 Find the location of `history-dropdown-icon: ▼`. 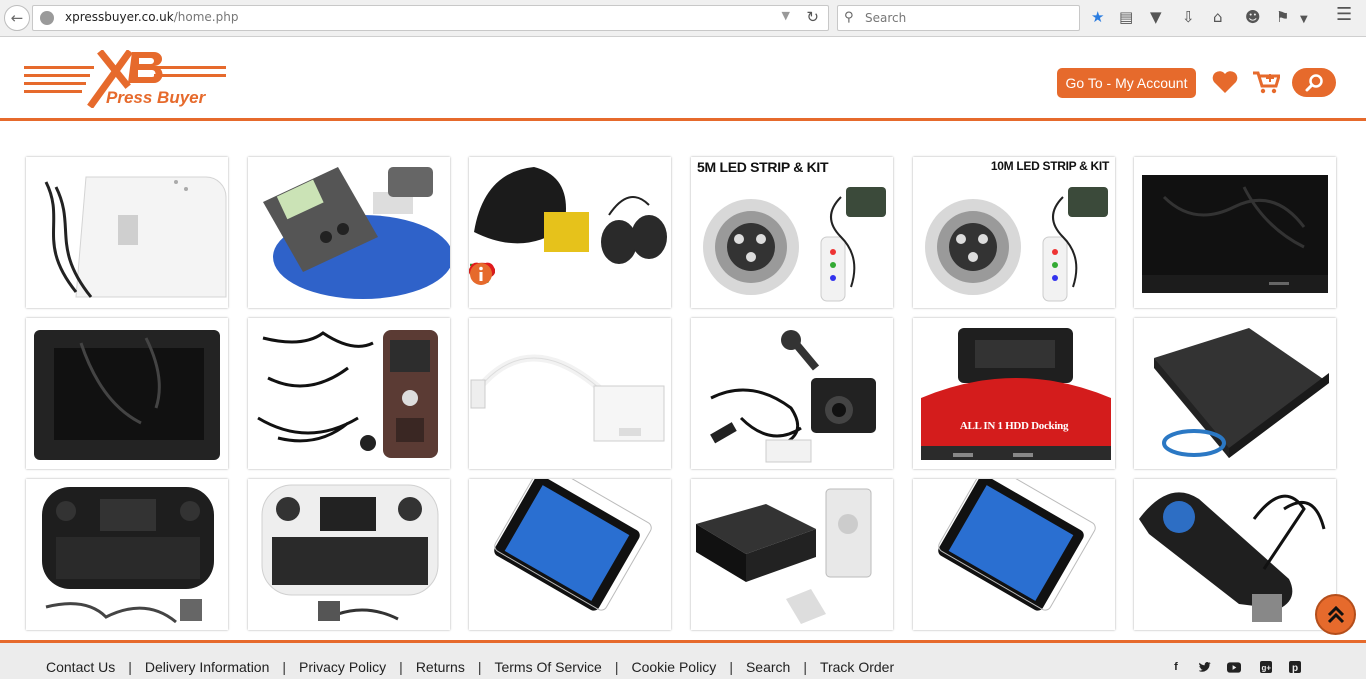

history-dropdown-icon: ▼ is located at coordinates (786, 15).